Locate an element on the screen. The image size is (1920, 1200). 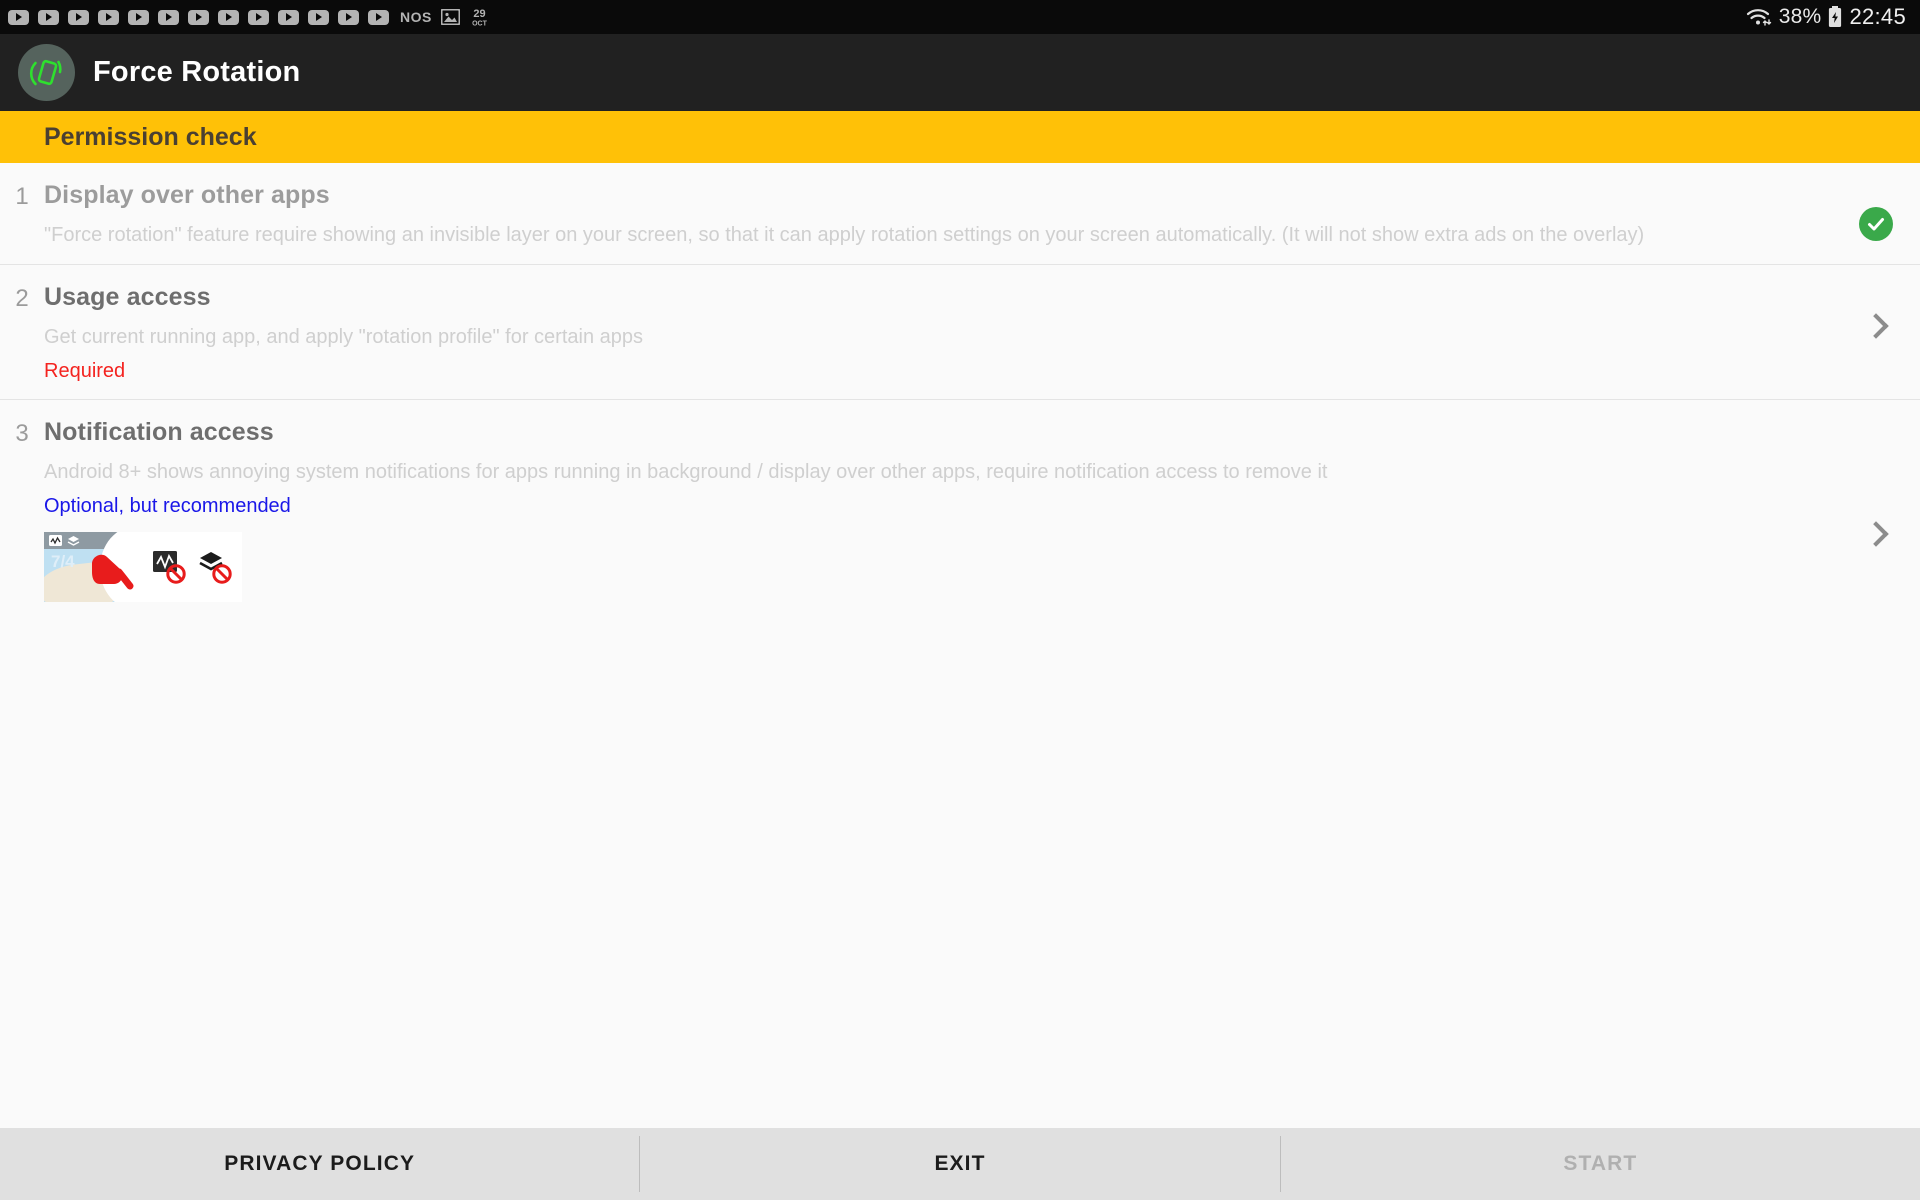
chart-icon-disabled is located at coordinates (169, 567).